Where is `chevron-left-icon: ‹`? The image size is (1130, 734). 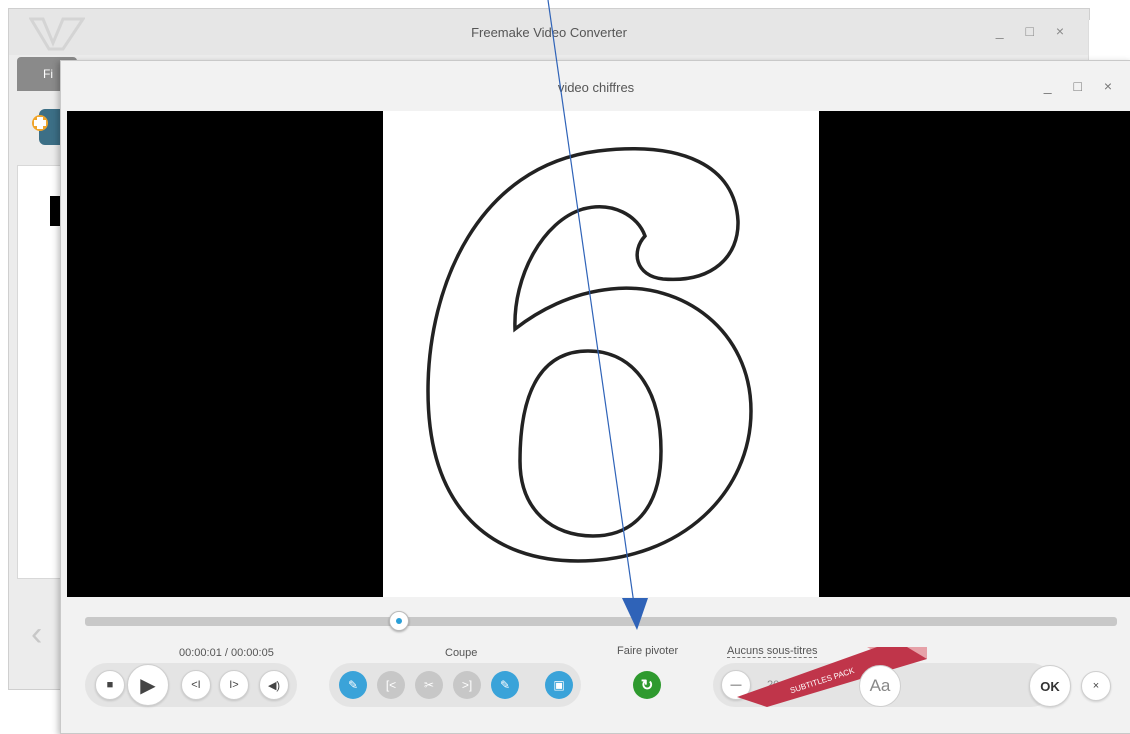
chevron-left-icon: ‹ is located at coordinates (36, 634).